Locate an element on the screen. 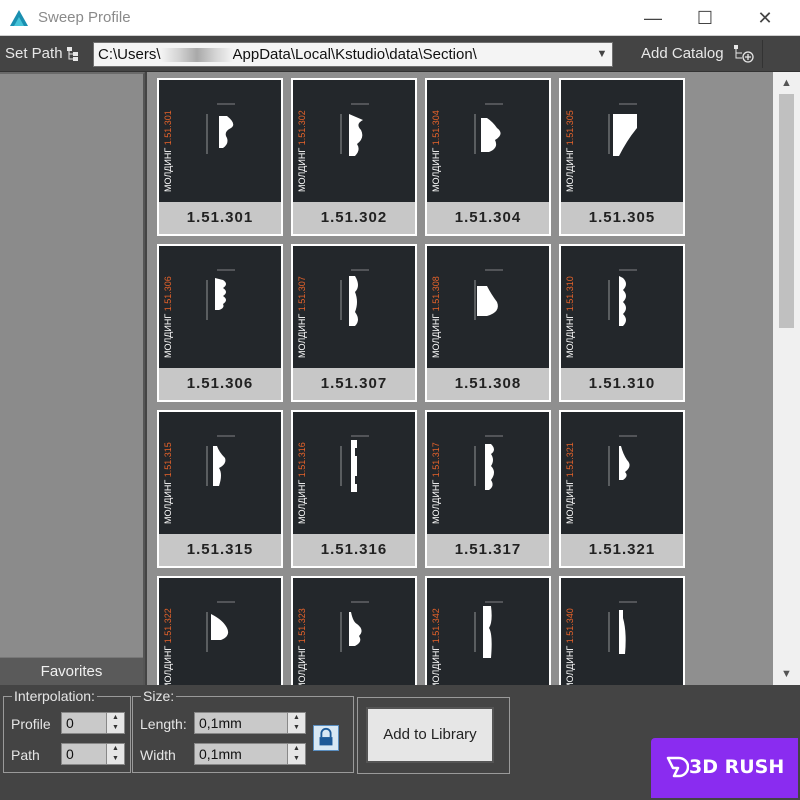 The height and width of the screenshot is (800, 800). profile-tile-label: 1.51.310 is located at coordinates (622, 384).